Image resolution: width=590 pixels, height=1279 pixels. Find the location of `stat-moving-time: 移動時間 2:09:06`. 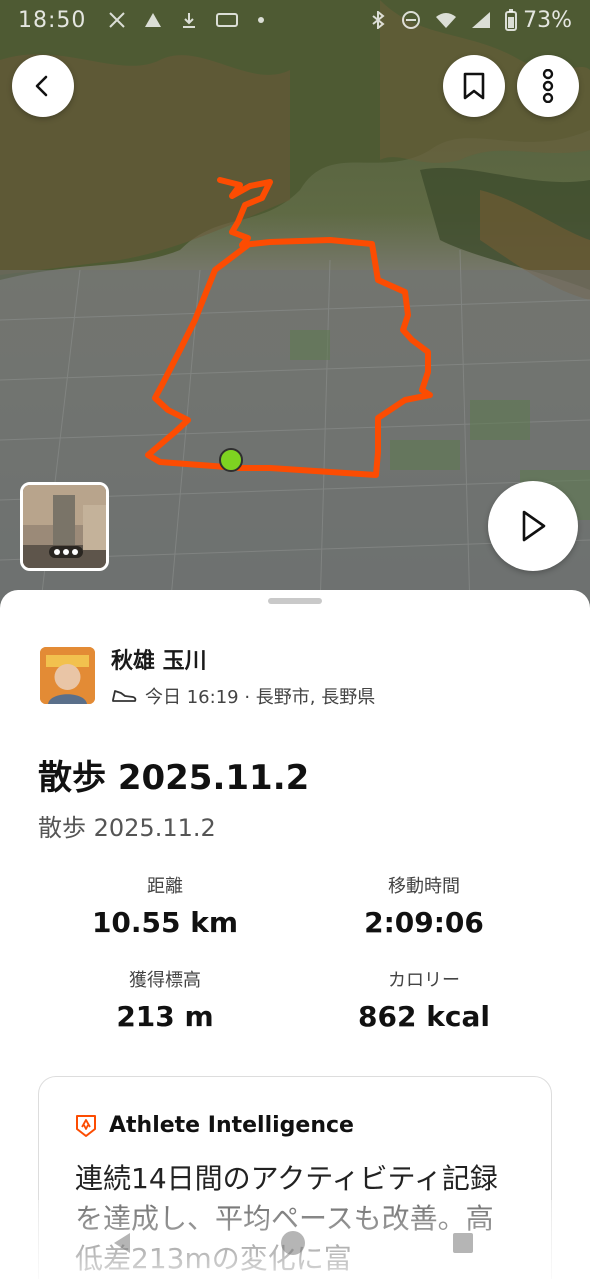

stat-moving-time: 移動時間 2:09:06 is located at coordinates (424, 905).